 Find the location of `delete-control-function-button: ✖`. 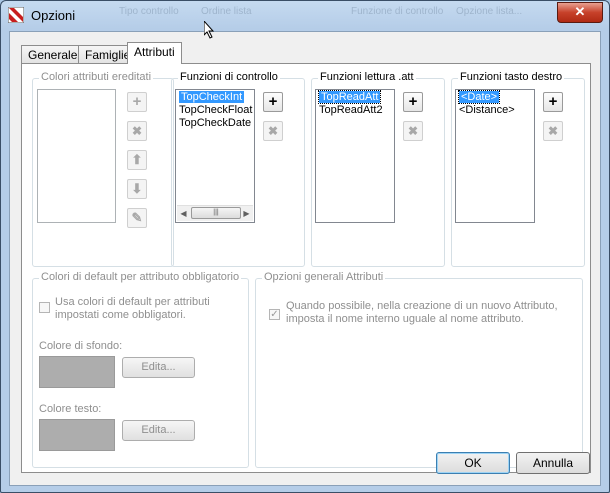

delete-control-function-button: ✖ is located at coordinates (273, 131).